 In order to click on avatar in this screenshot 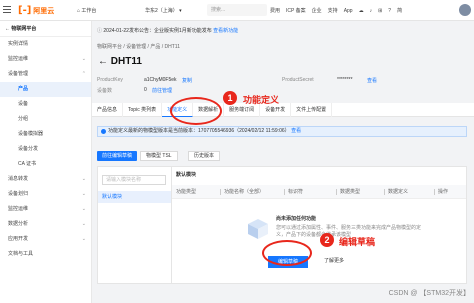, I will do `click(465, 10)`.